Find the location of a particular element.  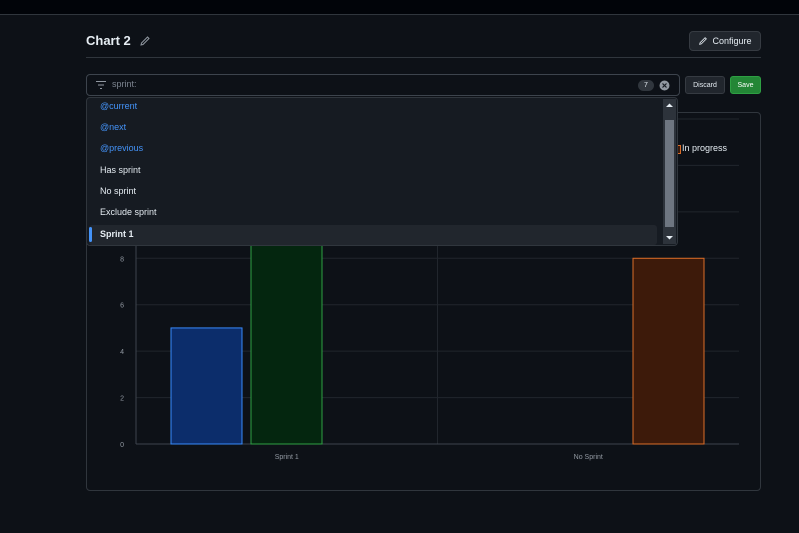

y-tick-label: 6 is located at coordinates (122, 306).